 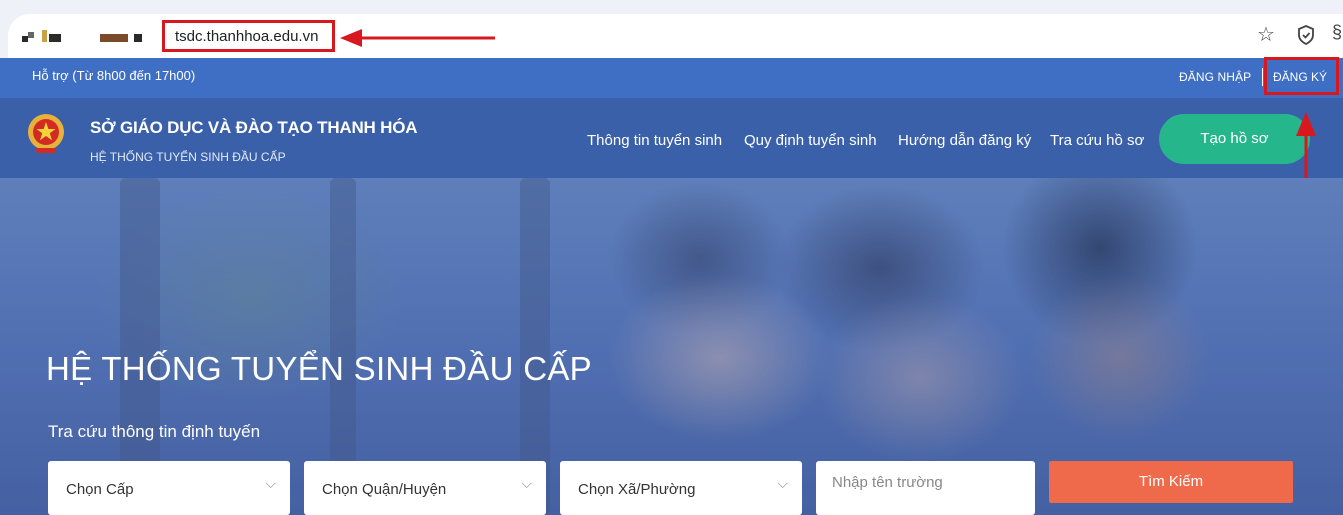 I want to click on nav-registration-guide: Hướng dẫn đăng ký, so click(x=964, y=140).